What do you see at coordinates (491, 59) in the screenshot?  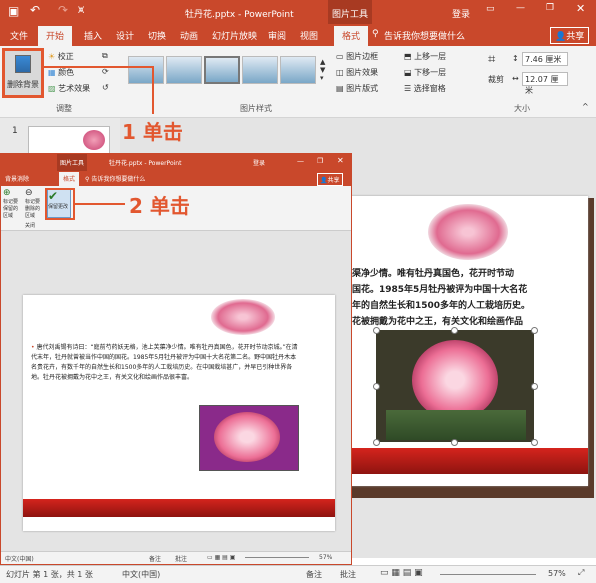 I see `crop-icon: ⌗` at bounding box center [491, 59].